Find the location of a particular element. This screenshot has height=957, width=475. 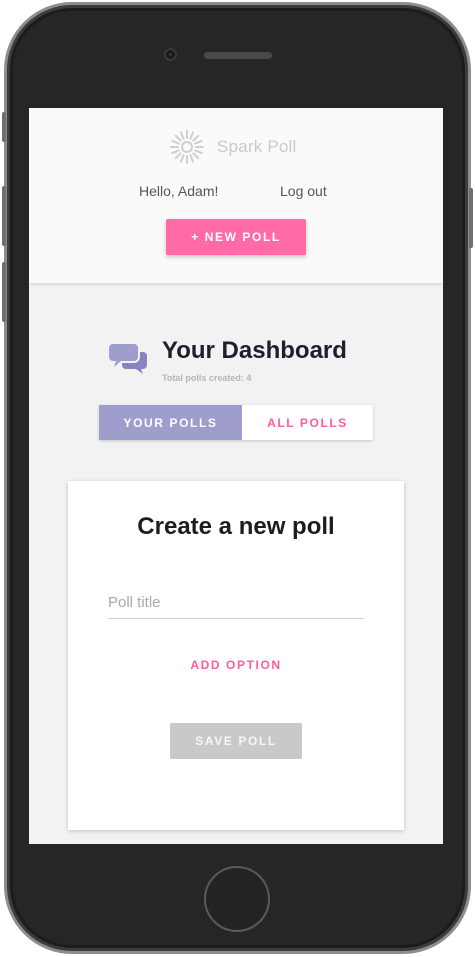

chat-bubbles-icon is located at coordinates (128, 359).